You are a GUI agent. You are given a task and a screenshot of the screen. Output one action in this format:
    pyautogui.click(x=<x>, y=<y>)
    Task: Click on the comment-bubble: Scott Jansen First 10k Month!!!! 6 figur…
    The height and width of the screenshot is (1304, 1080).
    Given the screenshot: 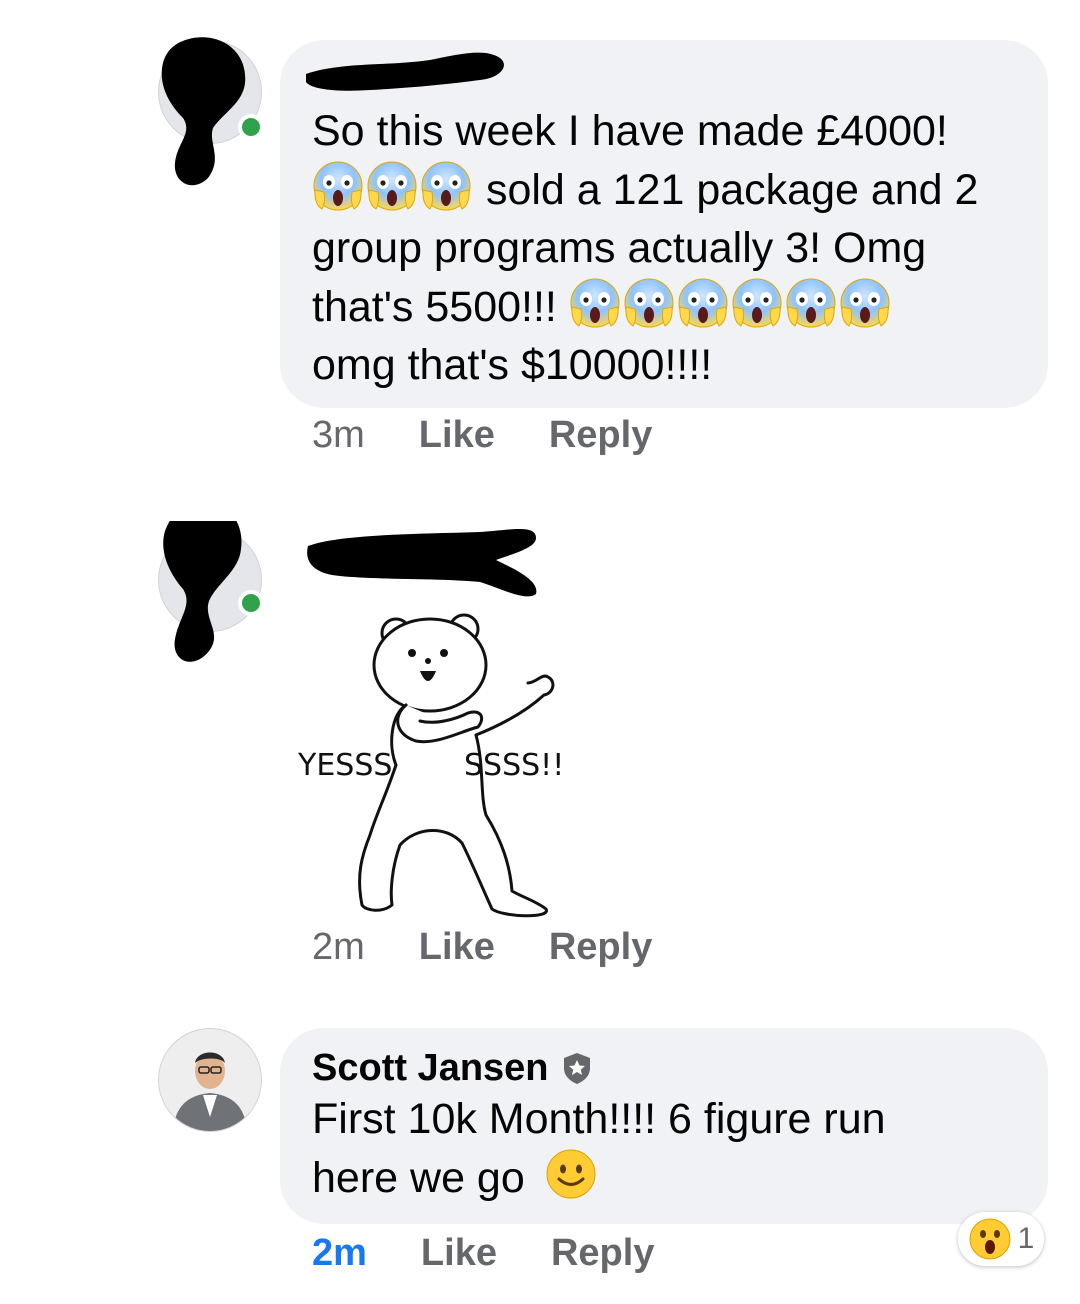 What is the action you would take?
    pyautogui.click(x=664, y=1126)
    